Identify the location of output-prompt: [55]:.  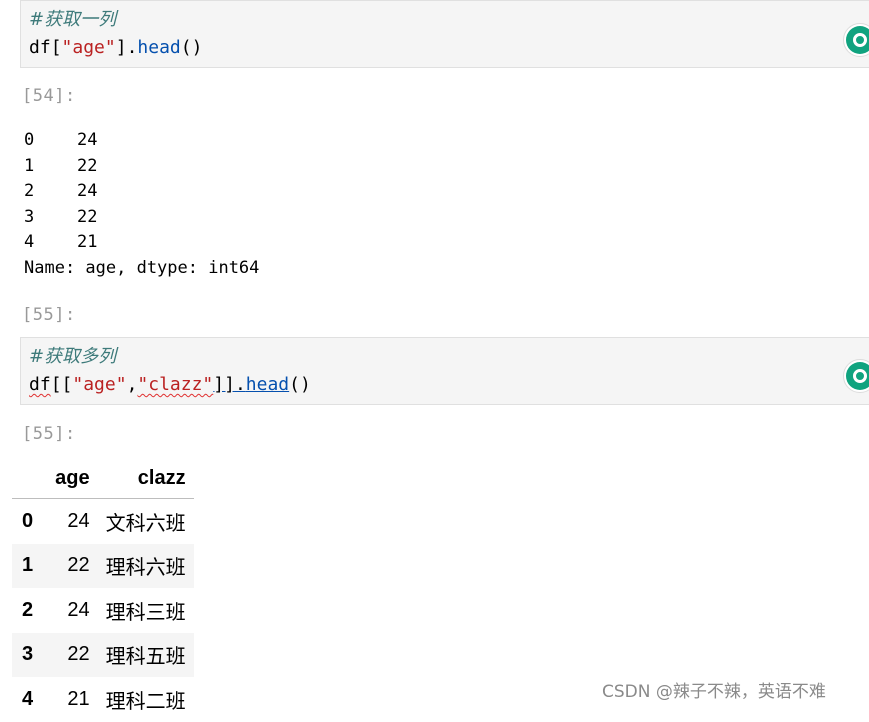
(49, 434).